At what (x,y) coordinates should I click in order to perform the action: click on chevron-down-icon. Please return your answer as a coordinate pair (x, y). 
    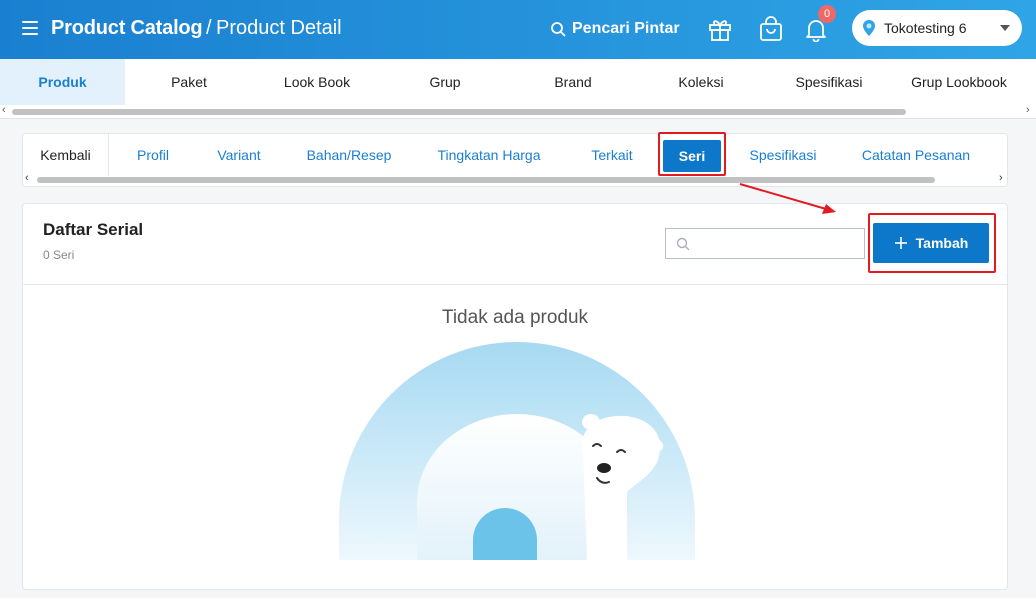
    Looking at the image, I should click on (1005, 28).